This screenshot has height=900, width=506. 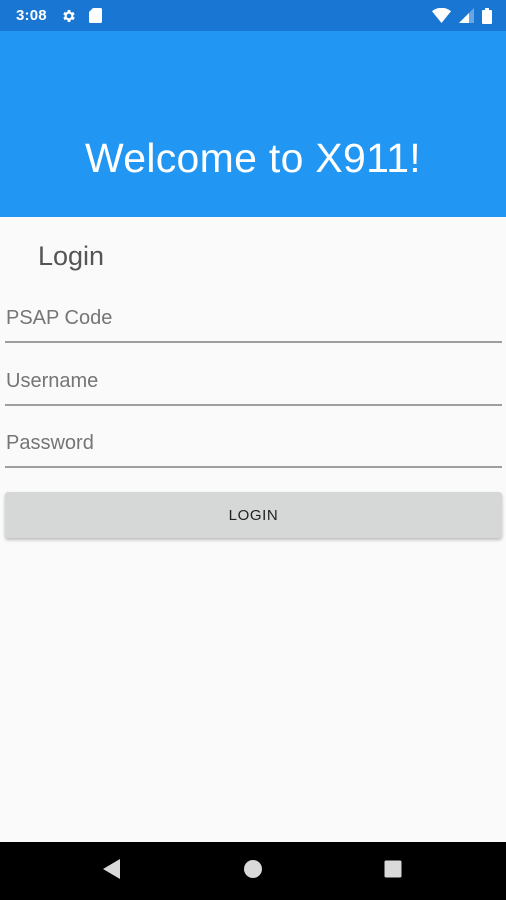 What do you see at coordinates (31, 15) in the screenshot?
I see `status-time: 3:08` at bounding box center [31, 15].